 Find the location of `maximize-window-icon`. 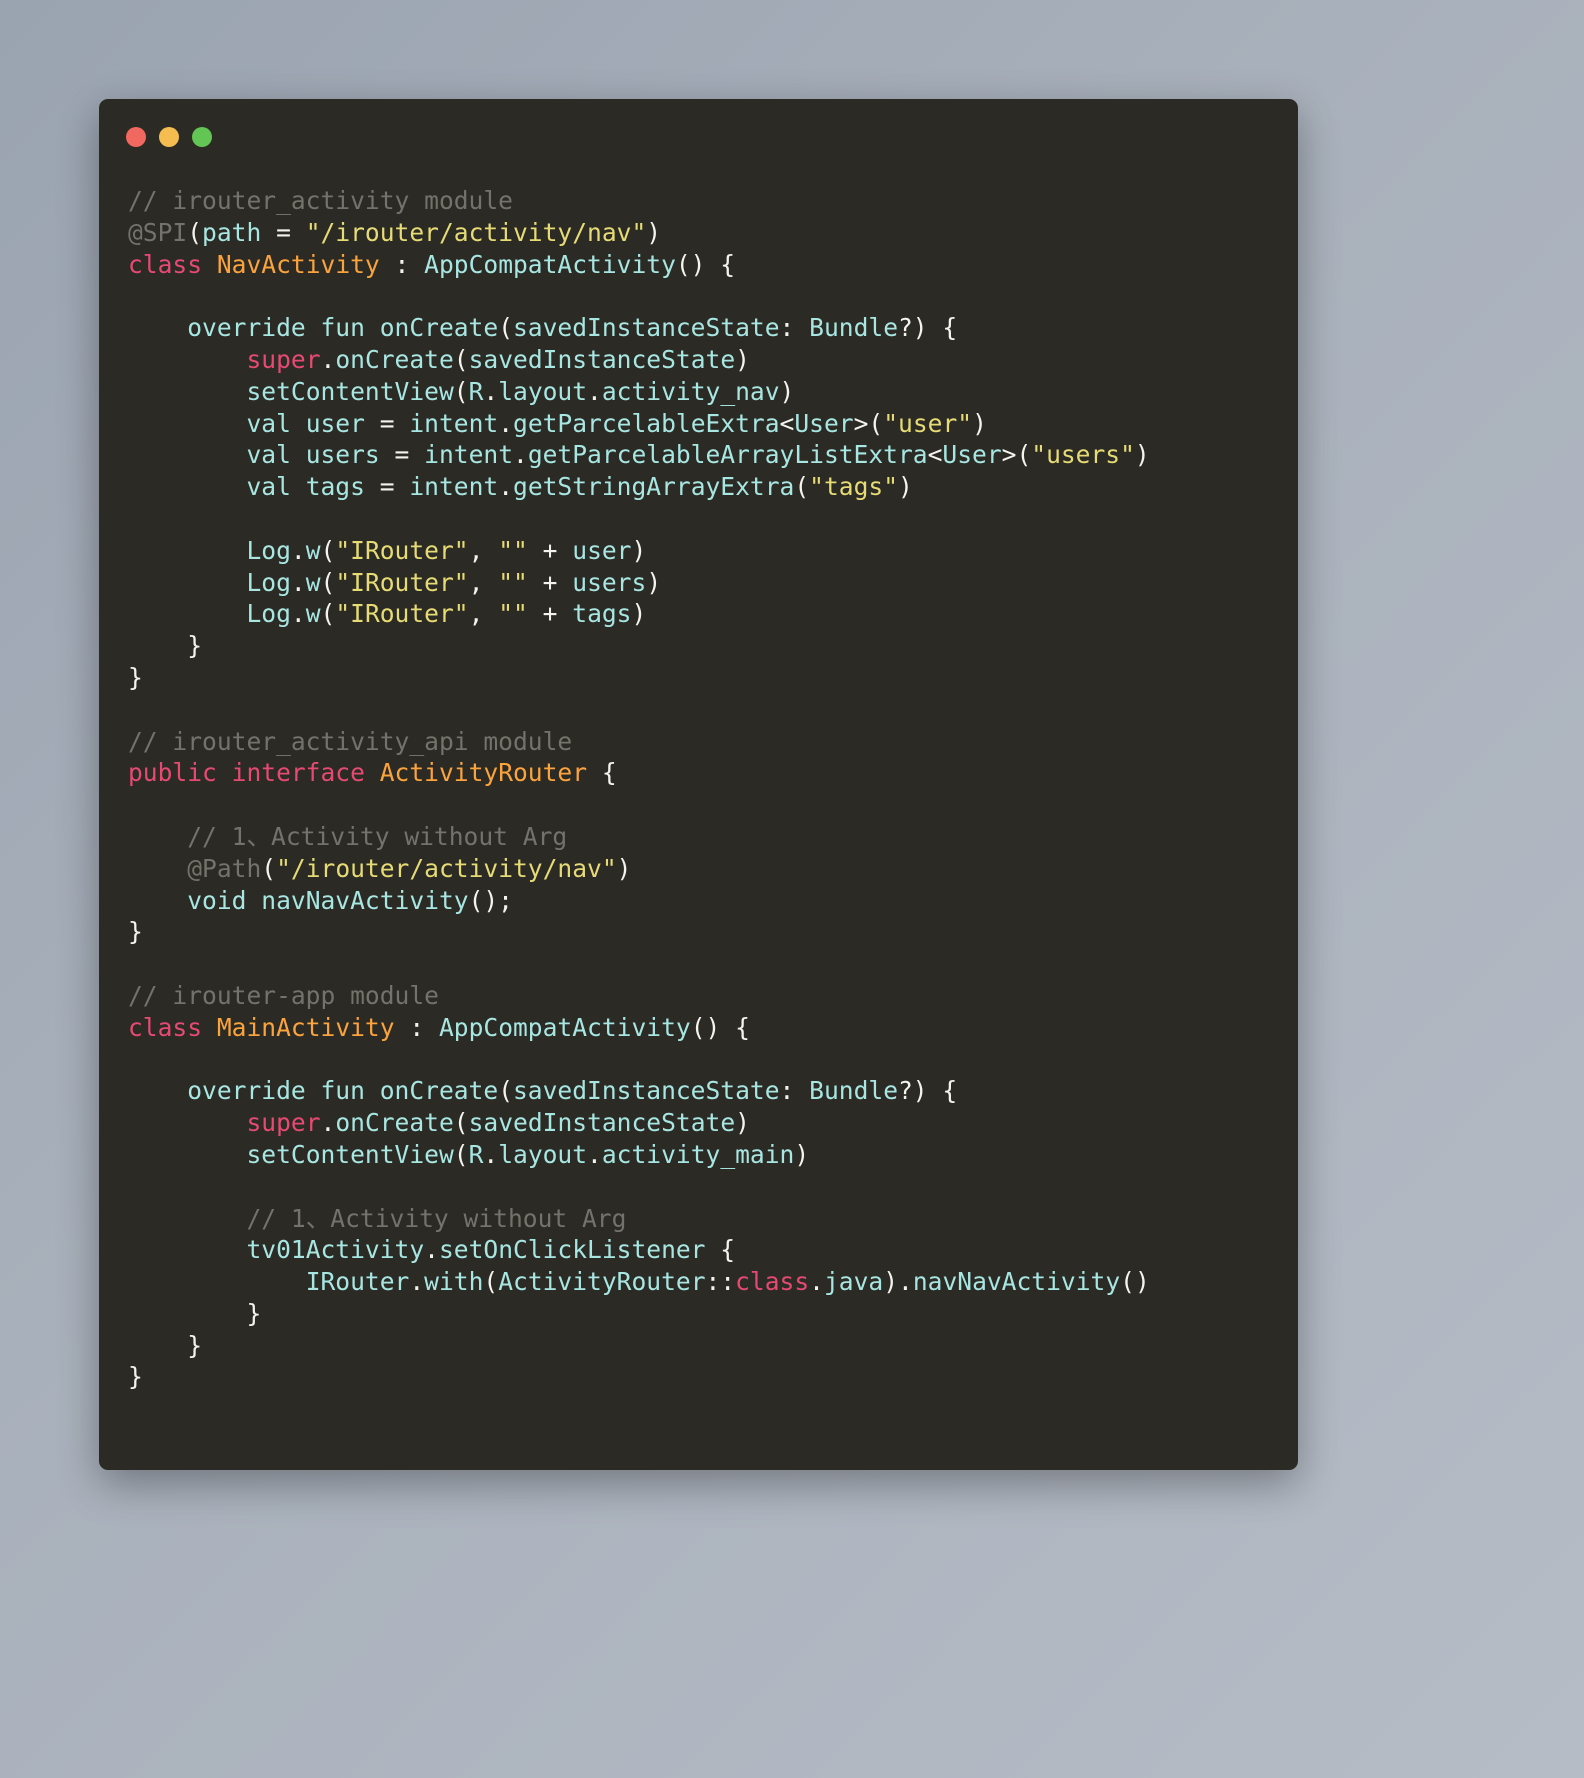

maximize-window-icon is located at coordinates (202, 137).